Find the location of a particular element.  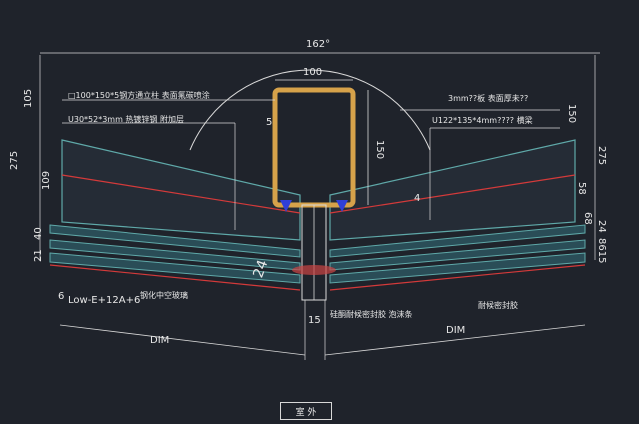

right-dim-275: 275 is located at coordinates (601, 156).